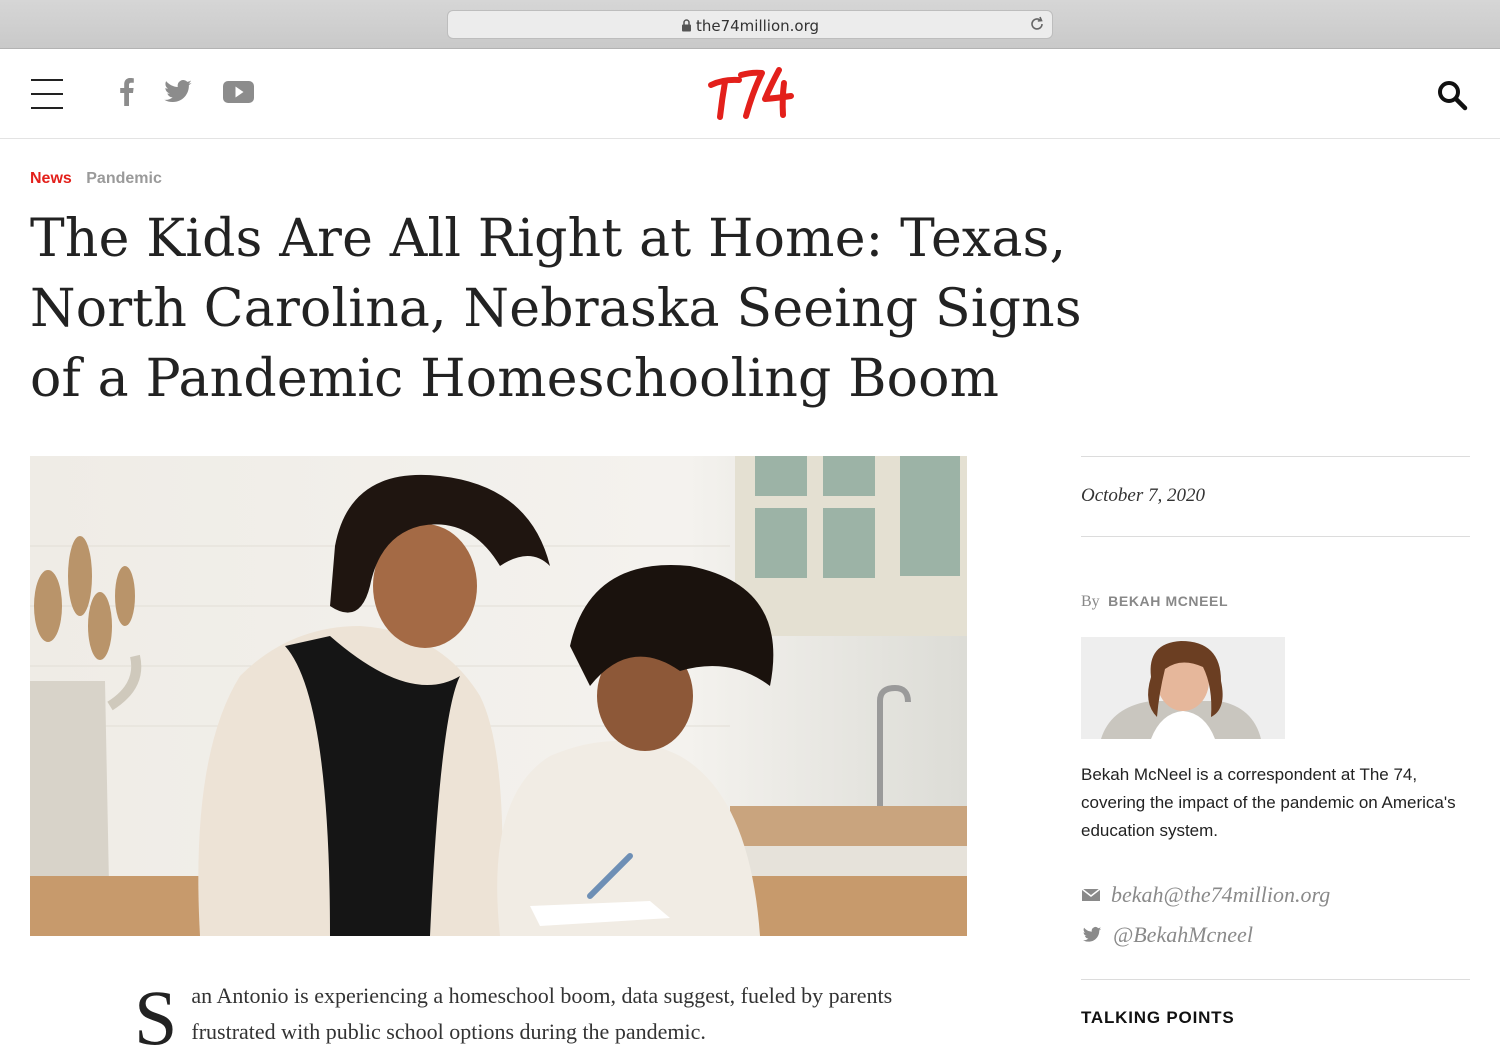 This screenshot has height=1061, width=1500. I want to click on author-contact: bekah@the74million.org @BekahMcneel, so click(1275, 915).